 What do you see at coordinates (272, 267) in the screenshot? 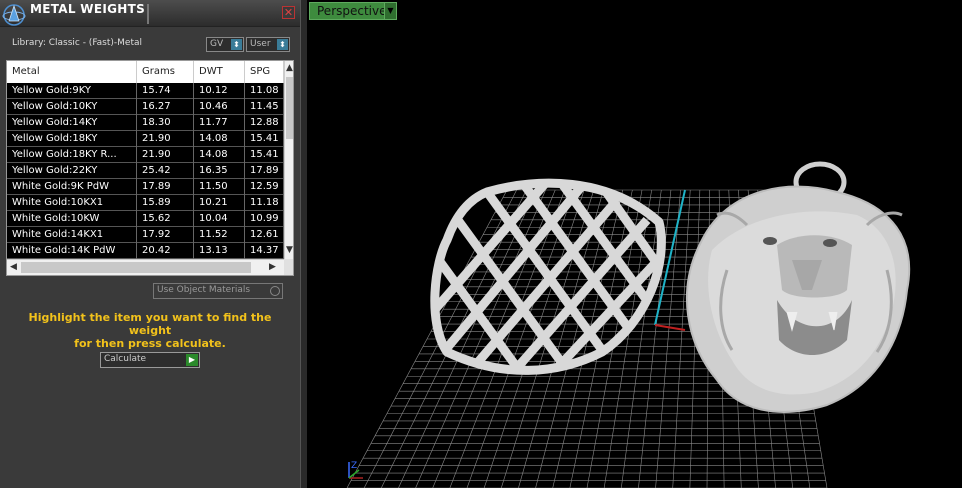
I see `scroll-right-icon: ▶` at bounding box center [272, 267].